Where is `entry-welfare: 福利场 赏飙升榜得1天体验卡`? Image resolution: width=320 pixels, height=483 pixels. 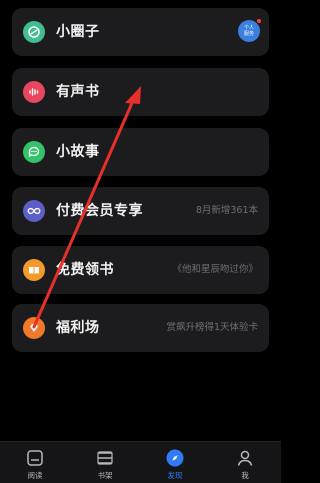 entry-welfare: 福利场 赏飙升榜得1天体验卡 is located at coordinates (140, 328).